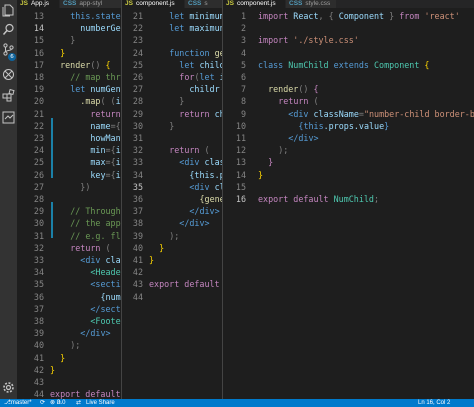  Describe the element at coordinates (69, 16) in the screenshot. I see `code-line: 13 this.state = {` at that location.